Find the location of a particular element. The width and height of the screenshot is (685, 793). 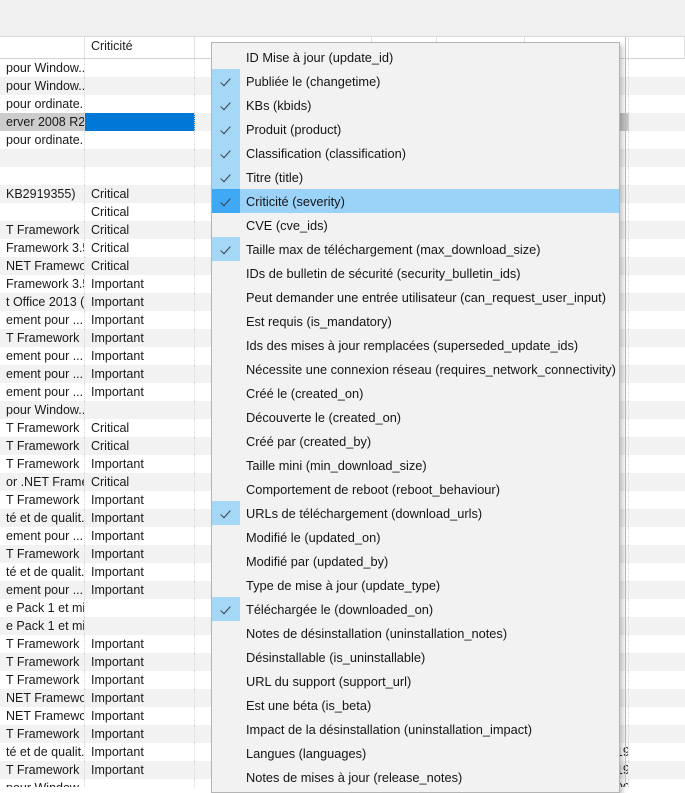

menu-item: Découverte le (created_on) is located at coordinates (415, 417).